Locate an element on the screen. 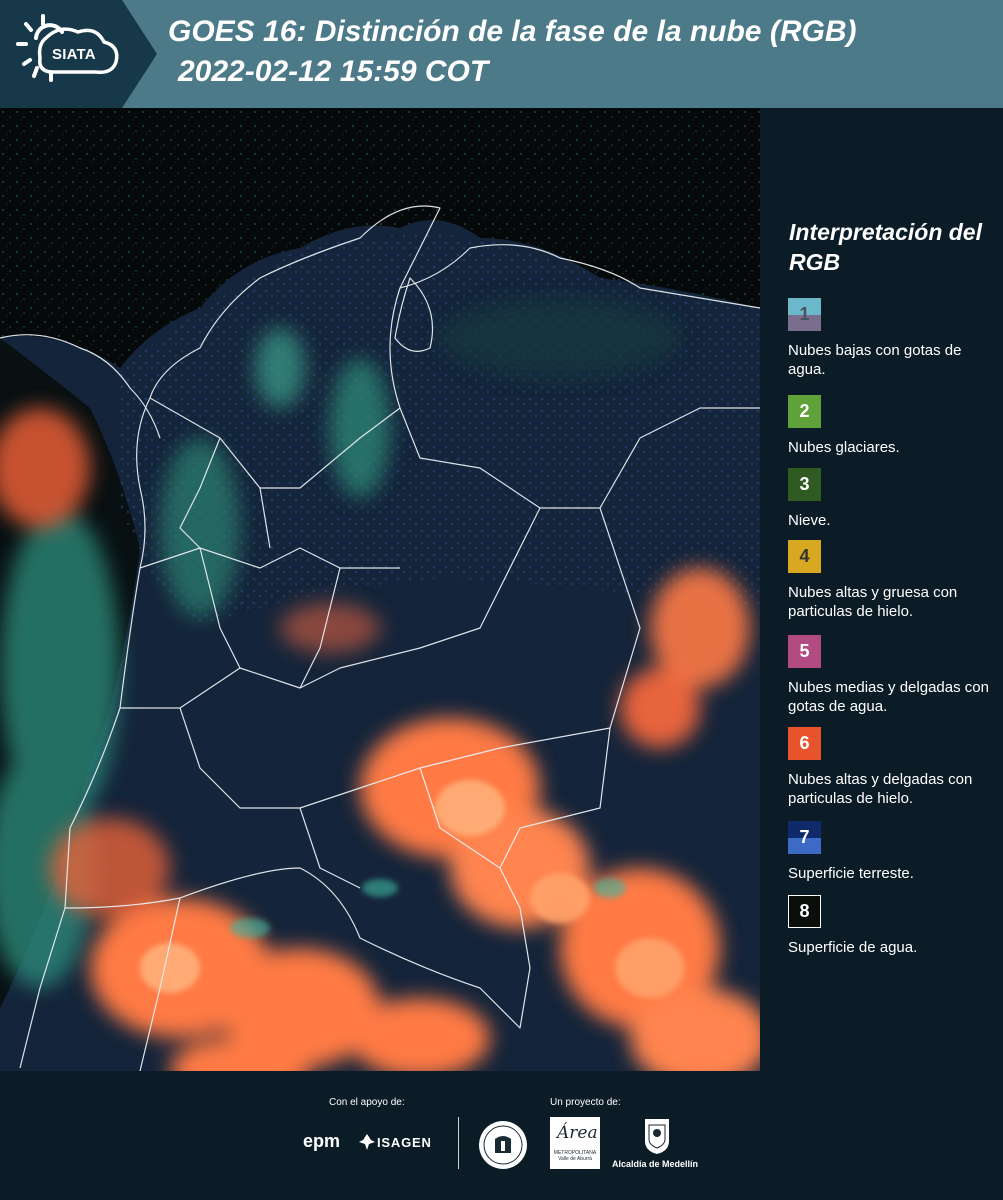 This screenshot has width=1003, height=1200. isagen-mark-icon is located at coordinates (367, 1142).